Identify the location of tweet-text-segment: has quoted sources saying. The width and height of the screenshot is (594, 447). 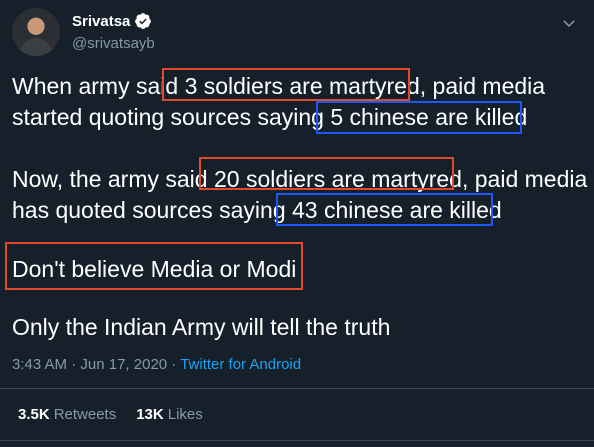
(152, 210).